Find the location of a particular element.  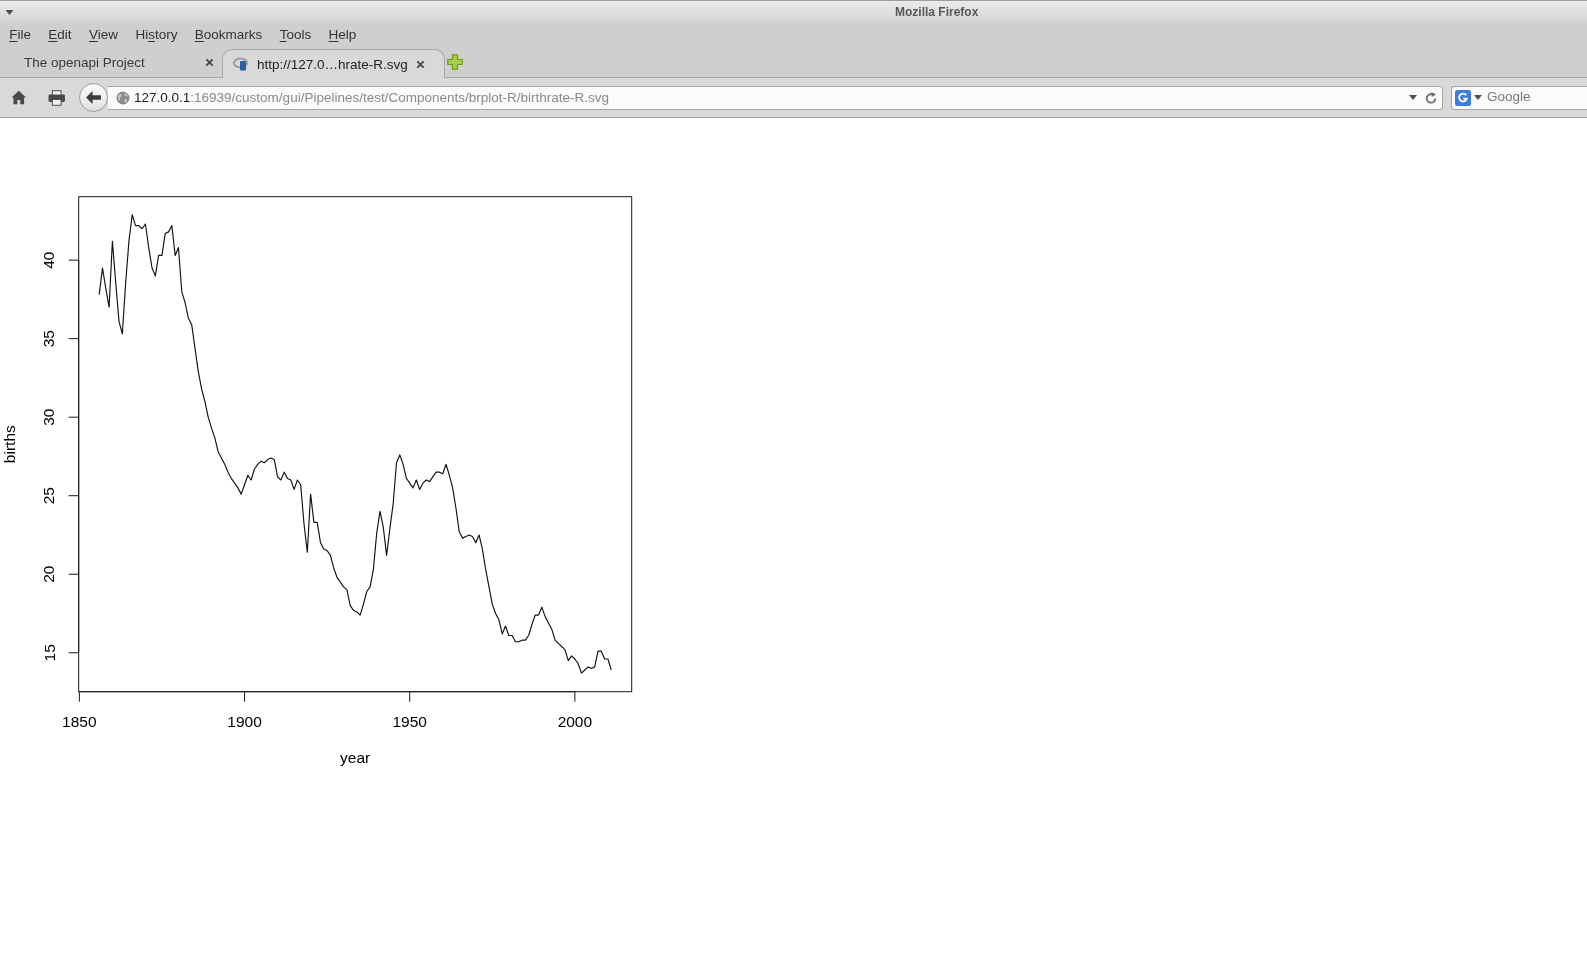

menu-item: Help is located at coordinates (342, 34).